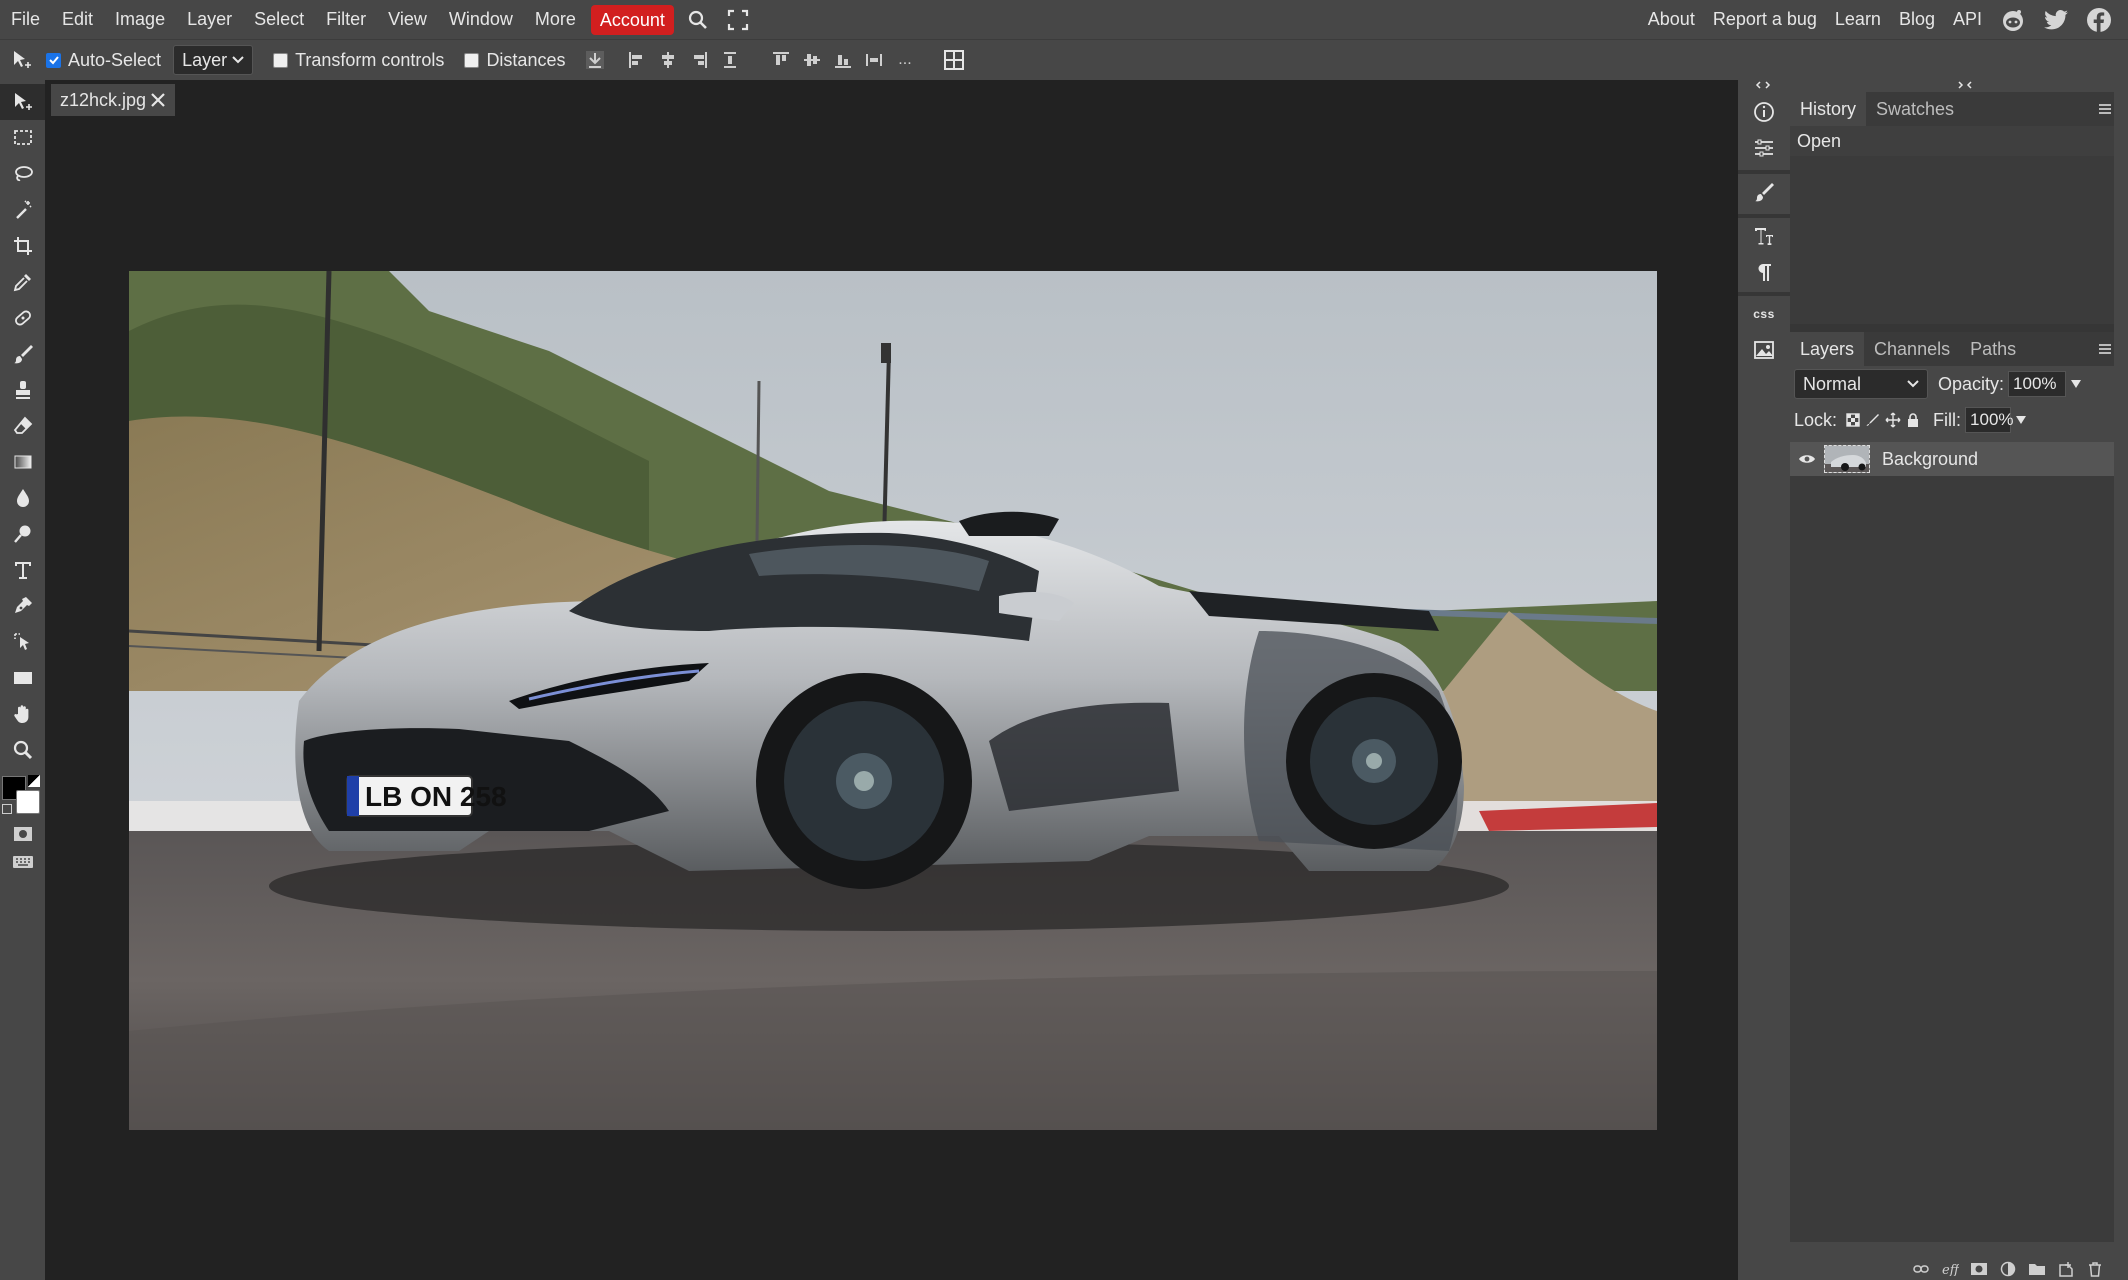 This screenshot has width=2128, height=1280. Describe the element at coordinates (698, 19) in the screenshot. I see `search-icon` at that location.